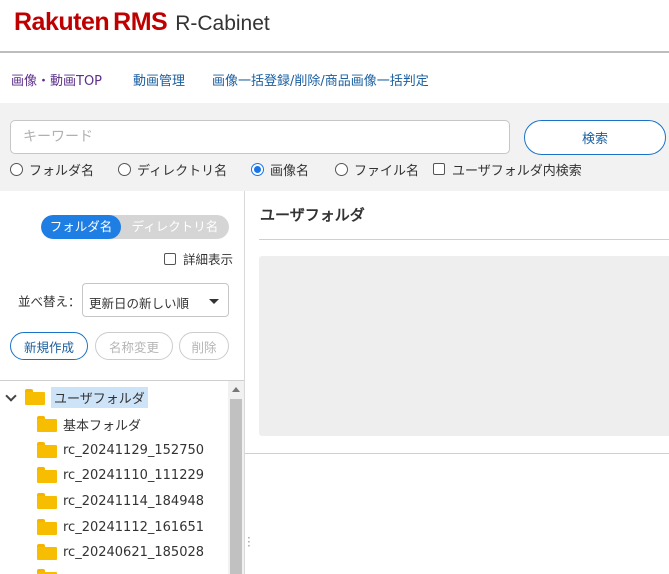 The width and height of the screenshot is (669, 574). I want to click on search-option-label: ファイル名, so click(387, 171).